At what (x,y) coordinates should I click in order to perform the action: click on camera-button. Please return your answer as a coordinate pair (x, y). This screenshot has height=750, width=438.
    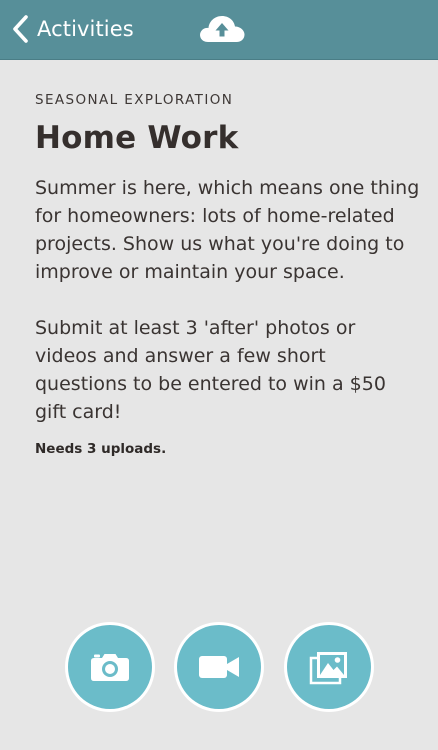
    Looking at the image, I should click on (110, 667).